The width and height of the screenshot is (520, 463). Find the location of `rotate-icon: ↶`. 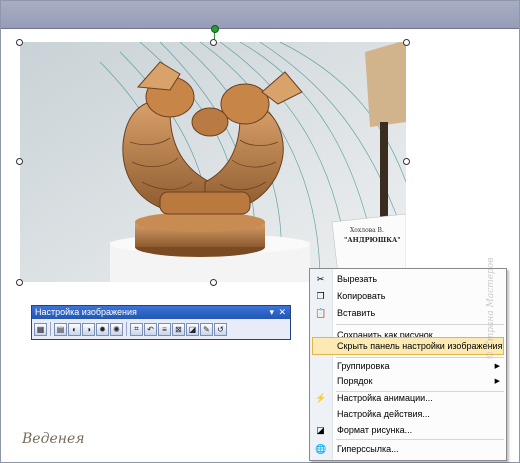

rotate-icon: ↶ is located at coordinates (150, 329).